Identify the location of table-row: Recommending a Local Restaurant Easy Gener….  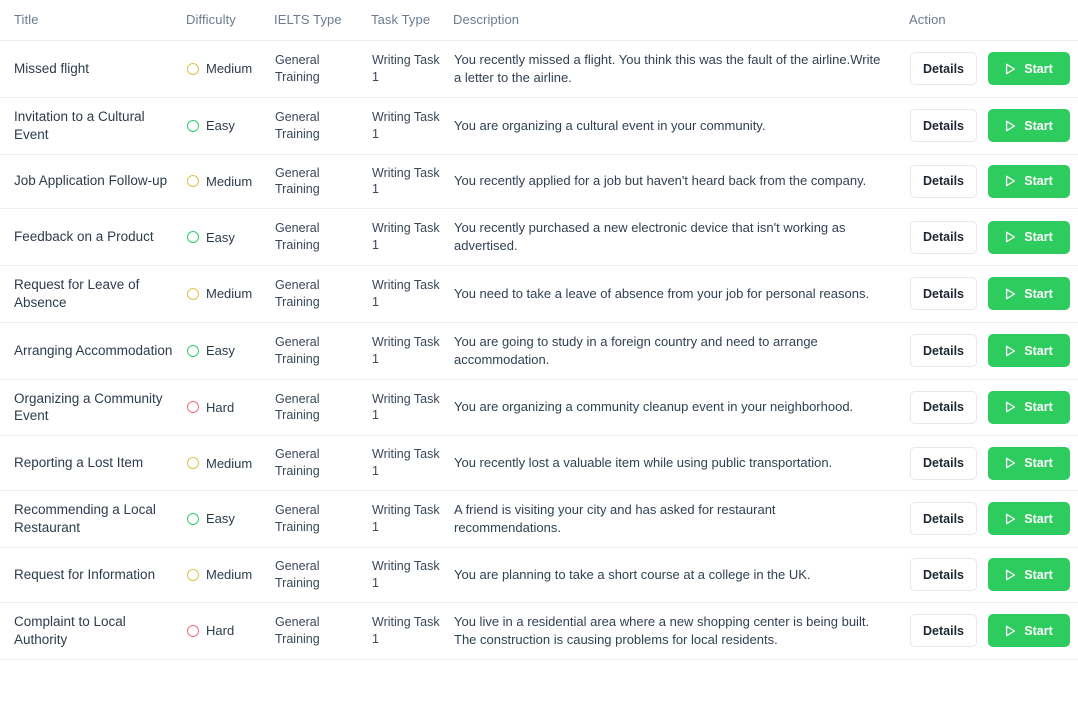
(539, 519).